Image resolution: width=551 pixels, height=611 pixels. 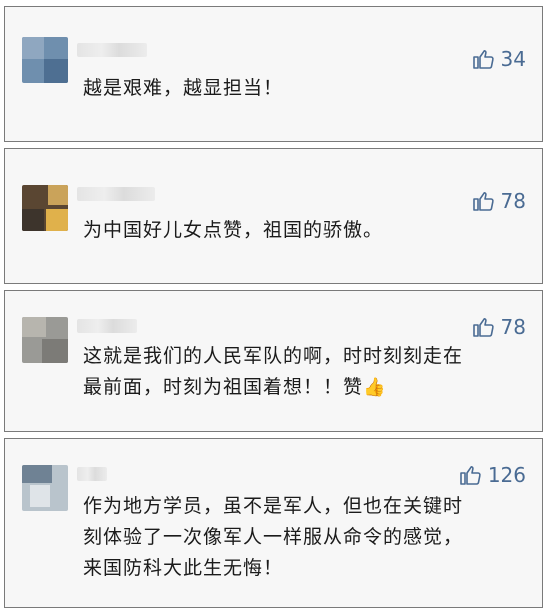 I want to click on comment-text: 为中国好儿女点赞，祖国的骄傲。, so click(x=297, y=230).